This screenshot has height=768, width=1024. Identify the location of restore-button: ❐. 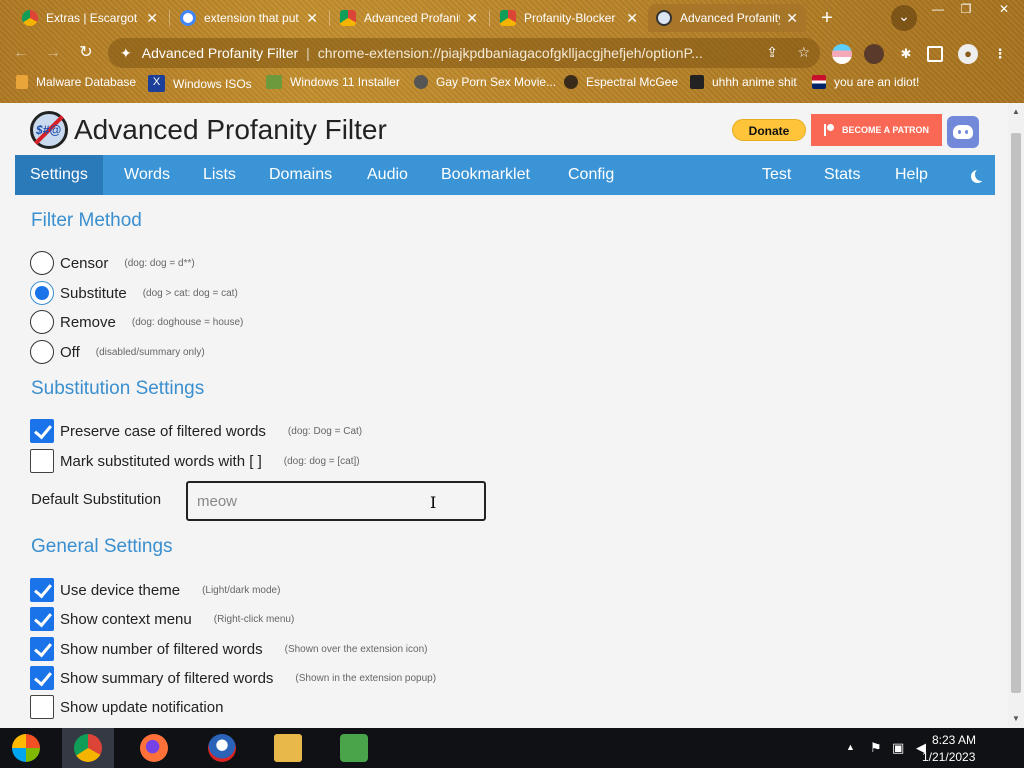
(966, 9).